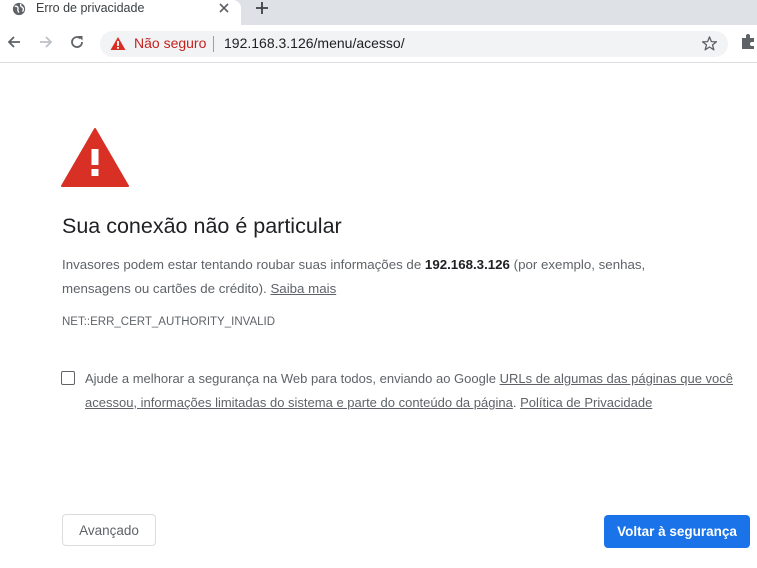 This screenshot has height=568, width=757. I want to click on tab-title: Erro de privacidade, so click(90, 8).